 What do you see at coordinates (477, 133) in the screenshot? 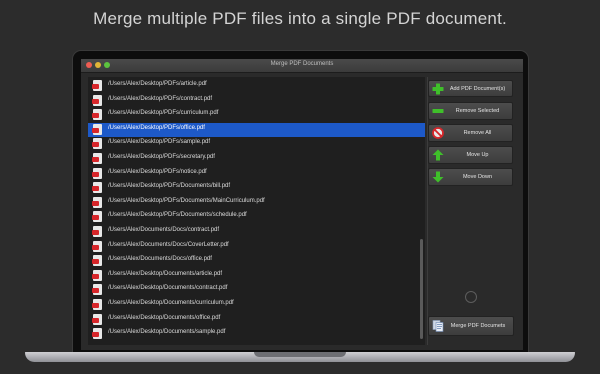
I see `remove-all-label: Remove All` at bounding box center [477, 133].